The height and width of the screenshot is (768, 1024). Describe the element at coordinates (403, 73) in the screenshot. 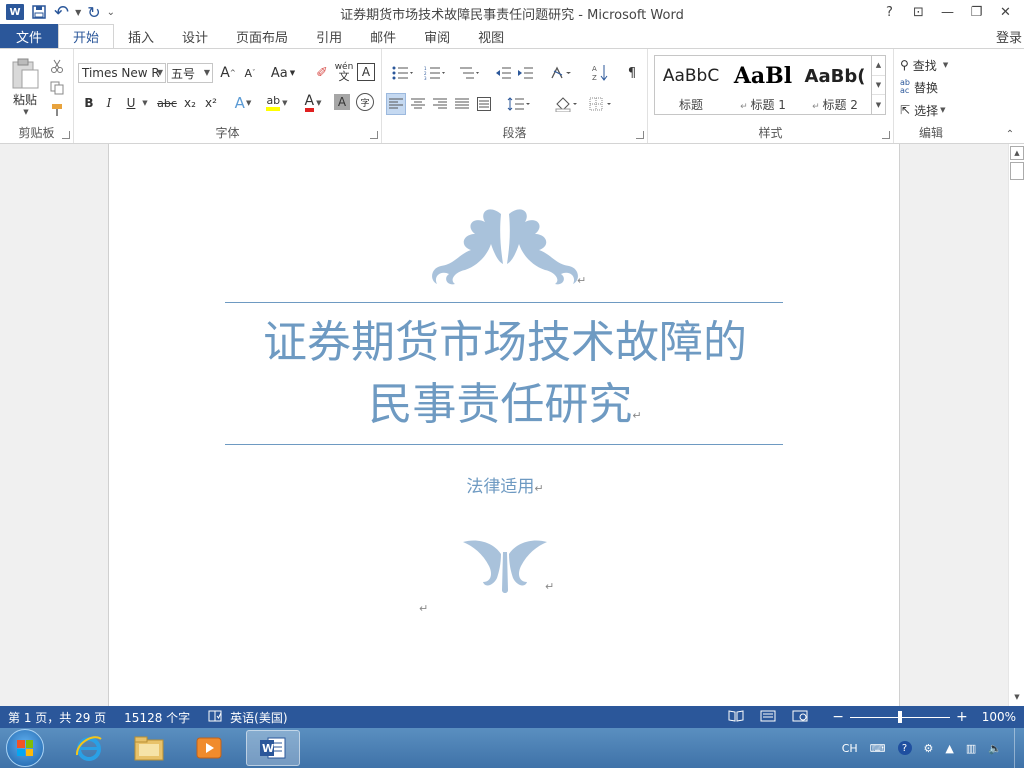

I see `bullets-button` at that location.